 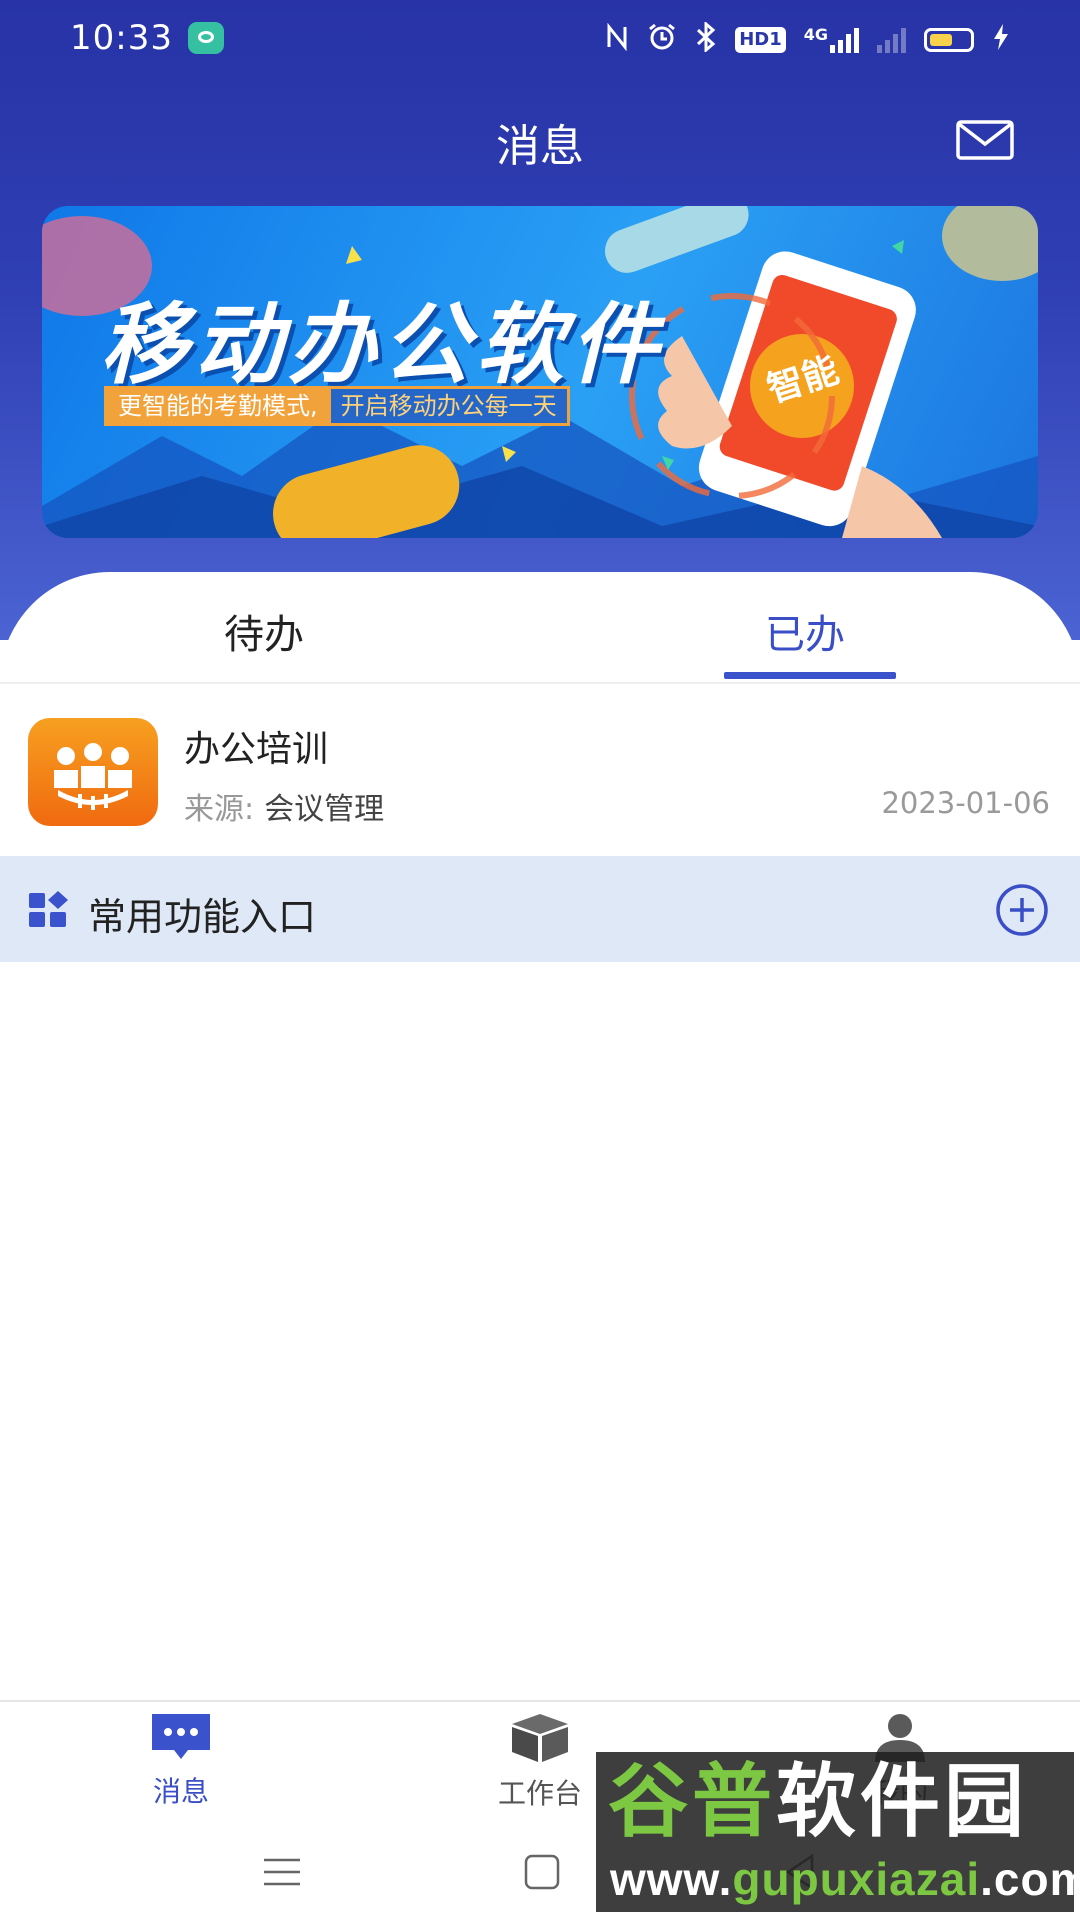 What do you see at coordinates (815, 34) in the screenshot?
I see `network-type: 4G` at bounding box center [815, 34].